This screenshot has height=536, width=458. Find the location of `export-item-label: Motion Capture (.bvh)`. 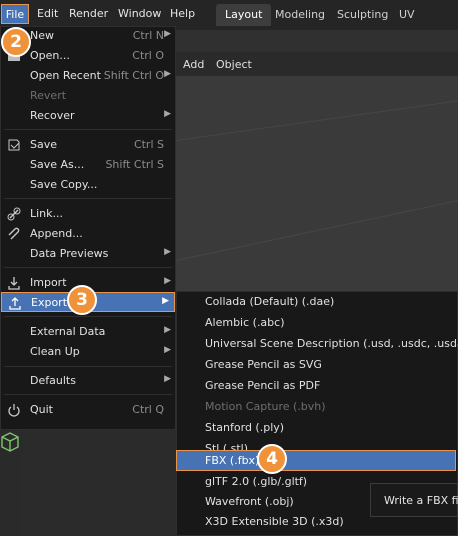

export-item-label: Motion Capture (.bvh) is located at coordinates (265, 406).